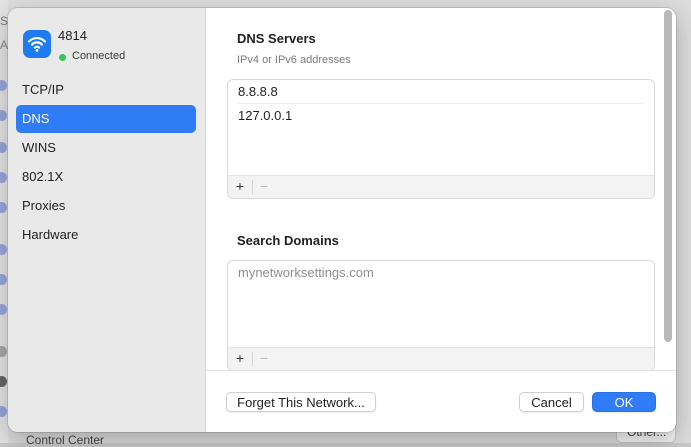  What do you see at coordinates (240, 187) in the screenshot?
I see `add-dns-server-button: +` at bounding box center [240, 187].